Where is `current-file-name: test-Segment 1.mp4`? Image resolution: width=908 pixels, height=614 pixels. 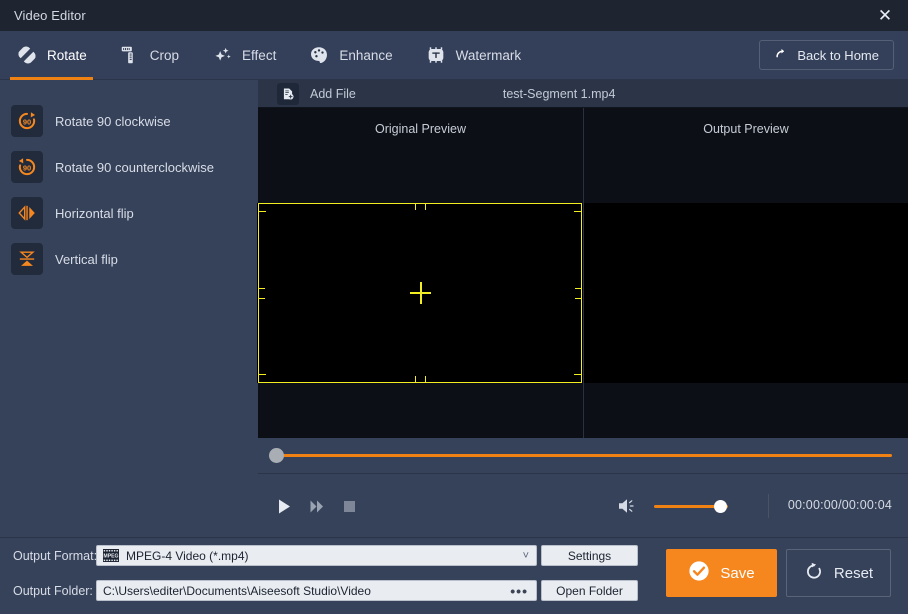
current-file-name: test-Segment 1.mp4 is located at coordinates (559, 93).